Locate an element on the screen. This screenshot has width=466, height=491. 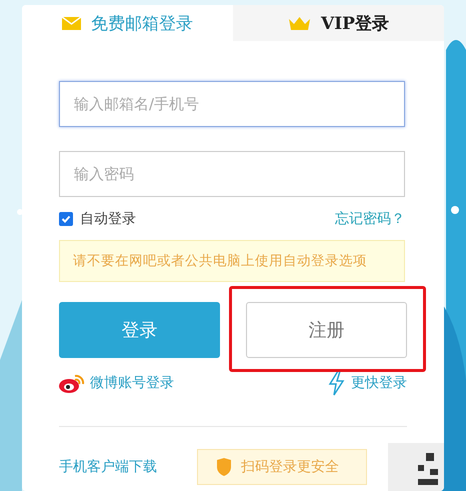
qr-code-icon is located at coordinates (416, 467).